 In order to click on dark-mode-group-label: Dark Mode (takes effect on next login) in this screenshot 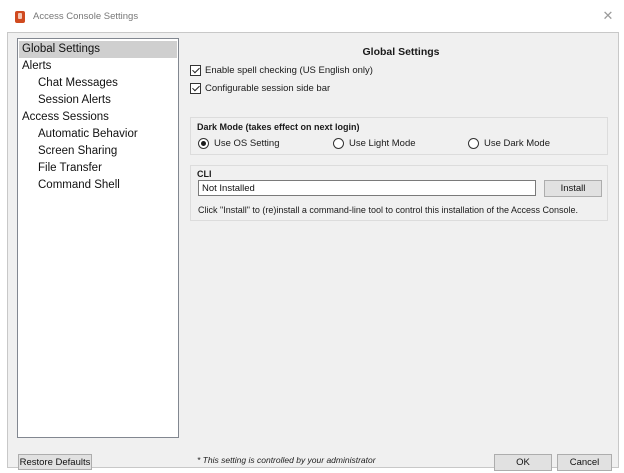, I will do `click(278, 127)`.